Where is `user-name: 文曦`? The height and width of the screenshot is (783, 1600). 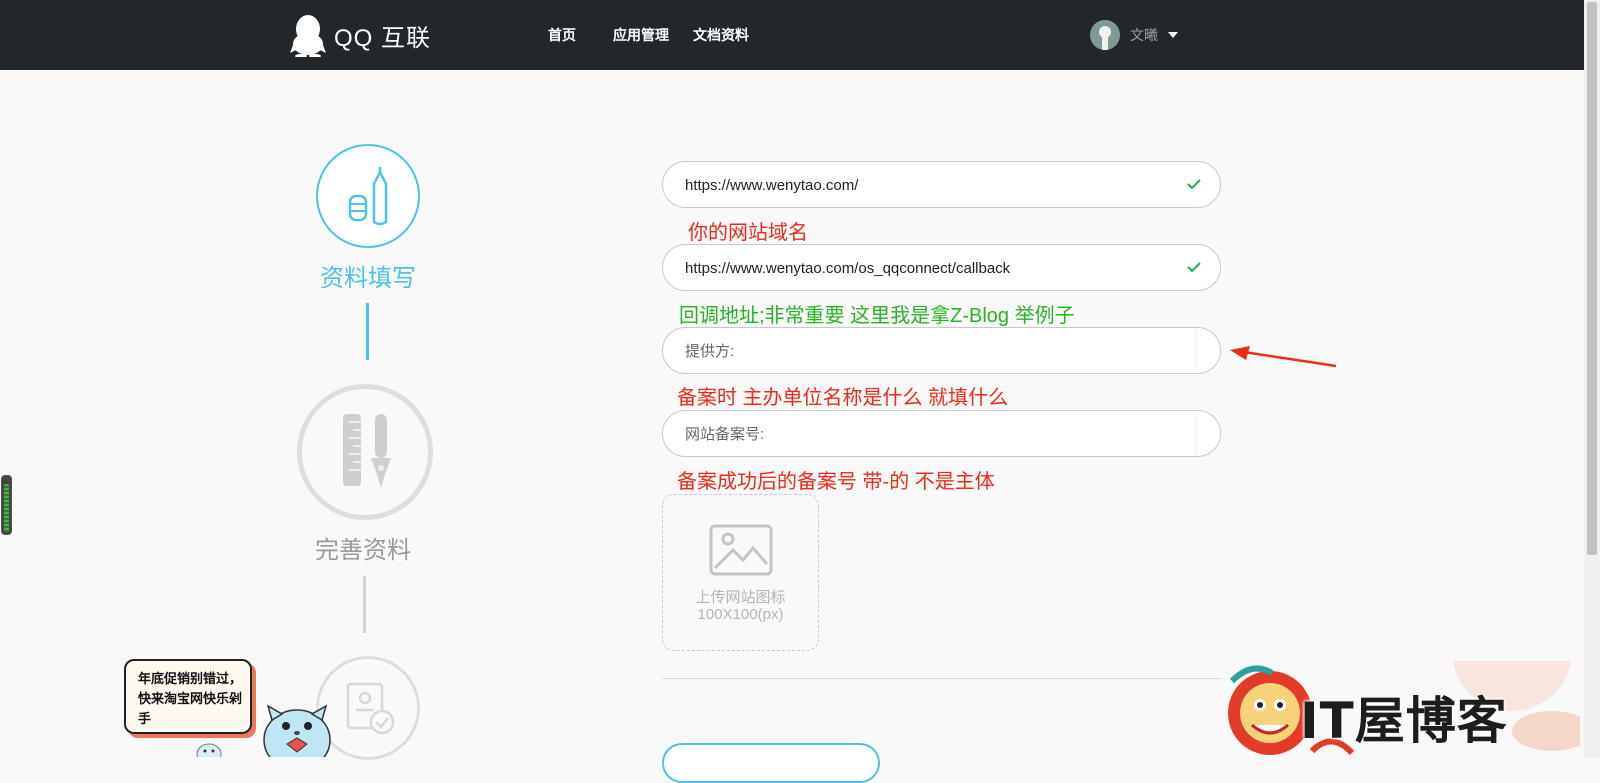 user-name: 文曦 is located at coordinates (1144, 35).